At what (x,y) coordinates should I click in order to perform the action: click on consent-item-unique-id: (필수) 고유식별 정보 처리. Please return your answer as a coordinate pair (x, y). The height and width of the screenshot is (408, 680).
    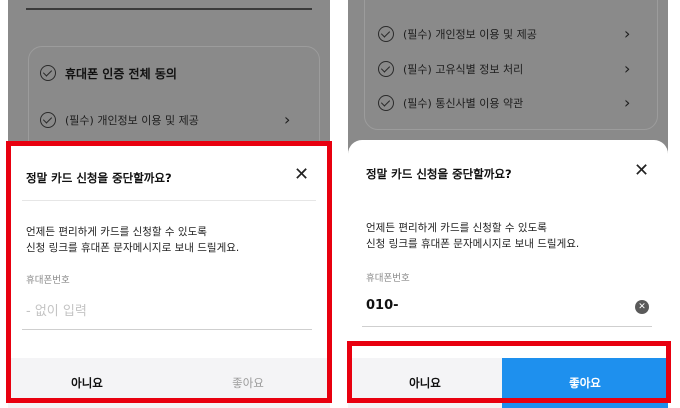
    Looking at the image, I should click on (450, 69).